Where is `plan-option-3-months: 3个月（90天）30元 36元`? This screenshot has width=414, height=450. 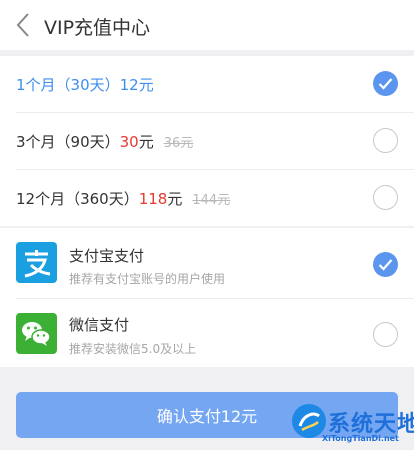
plan-option-3-months: 3个月（90天）30元 36元 is located at coordinates (207, 141).